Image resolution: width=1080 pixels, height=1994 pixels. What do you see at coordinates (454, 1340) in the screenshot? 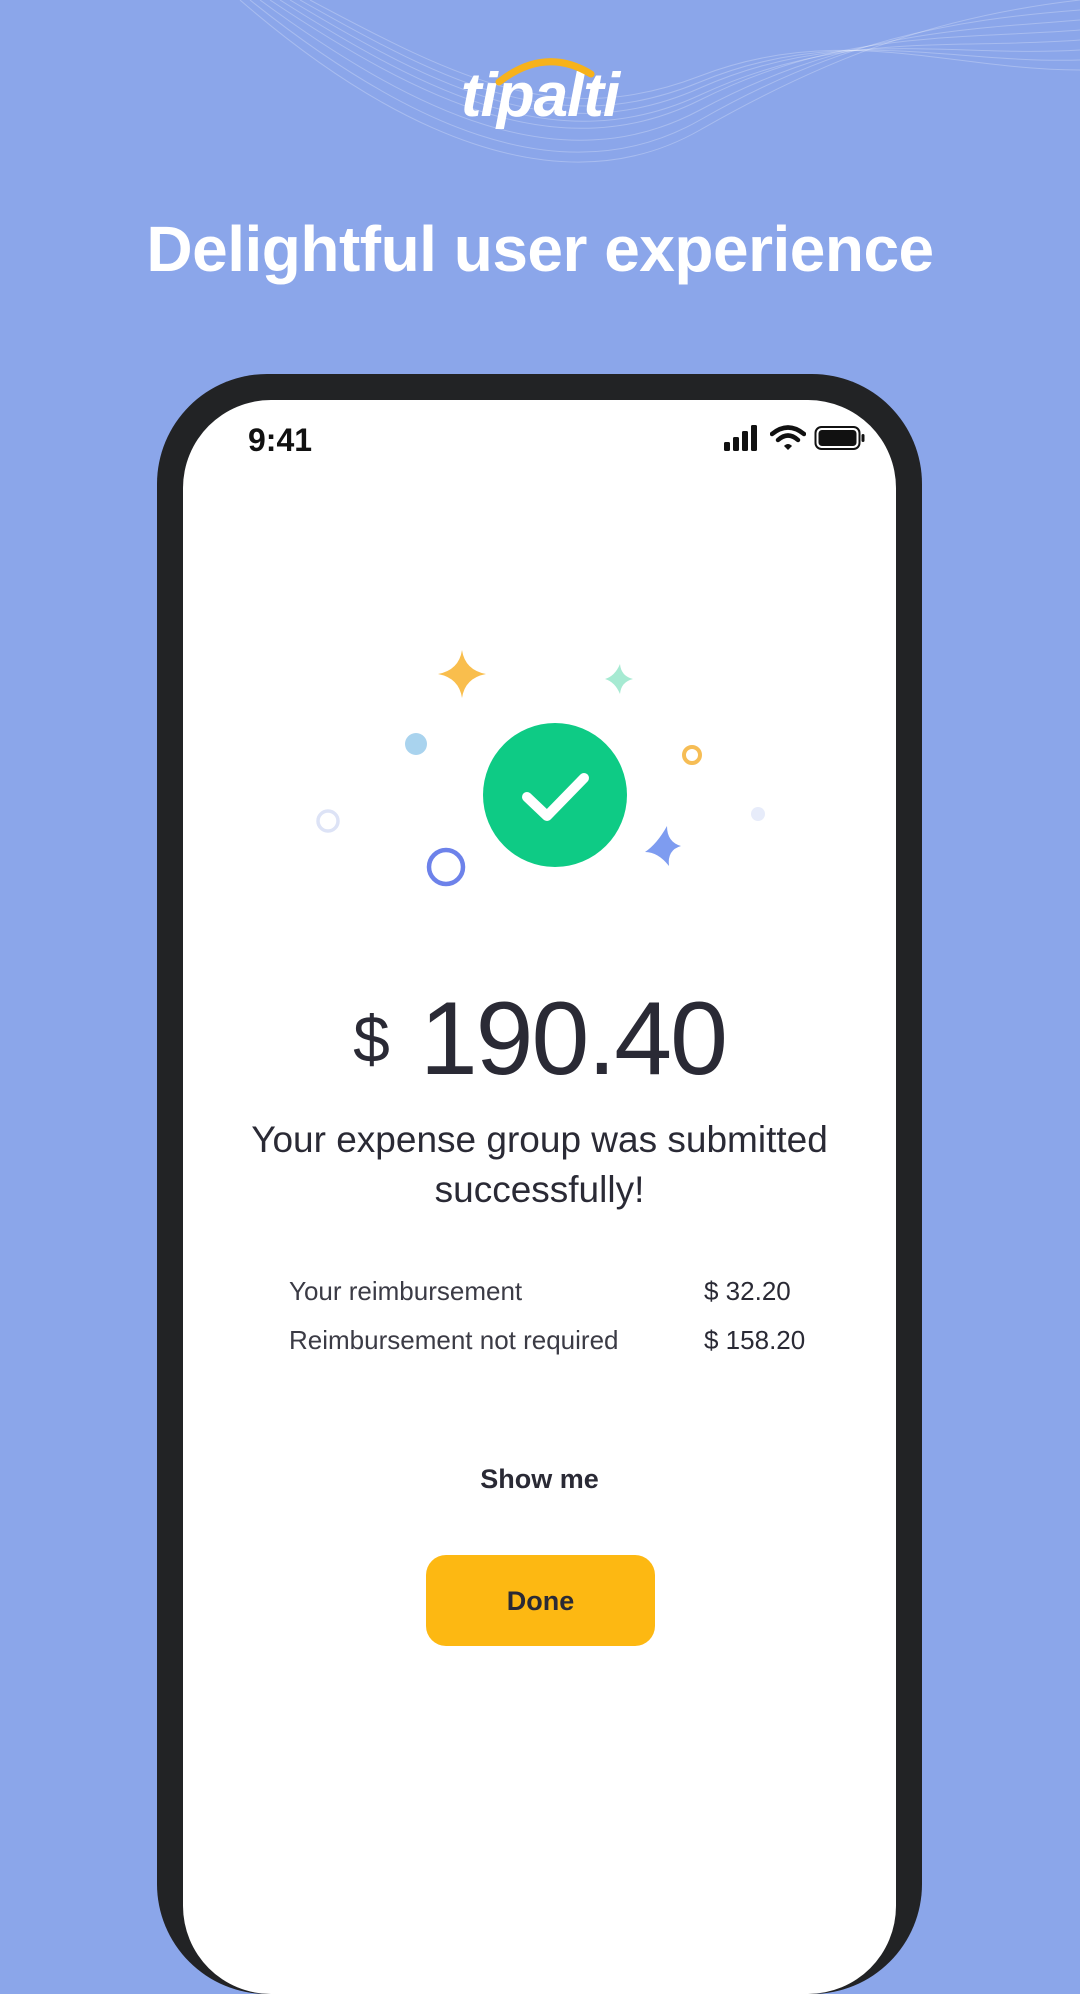
I see `summary-row-label: Reimbursement not required` at bounding box center [454, 1340].